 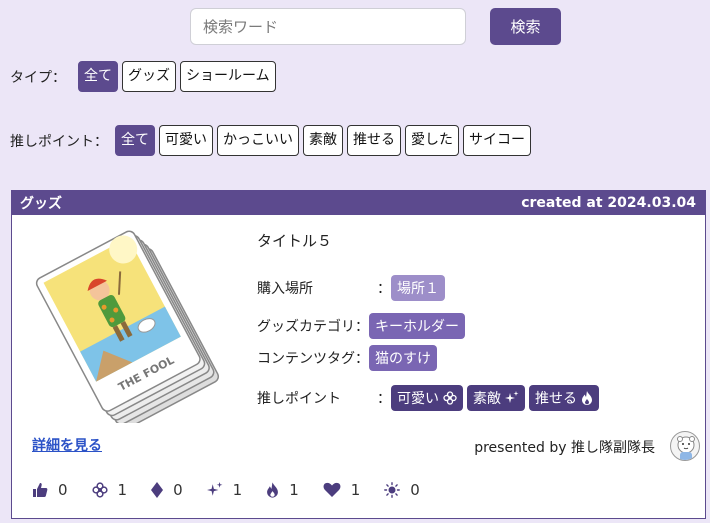 What do you see at coordinates (299, 399) in the screenshot?
I see `points-label: 推しポイント` at bounding box center [299, 399].